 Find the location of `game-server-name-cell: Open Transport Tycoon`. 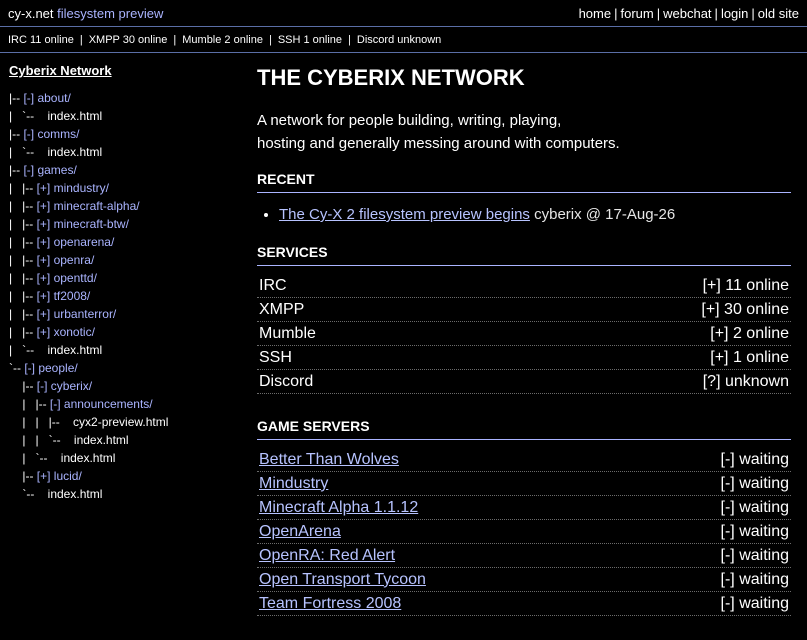

game-server-name-cell: Open Transport Tycoon is located at coordinates (342, 580).